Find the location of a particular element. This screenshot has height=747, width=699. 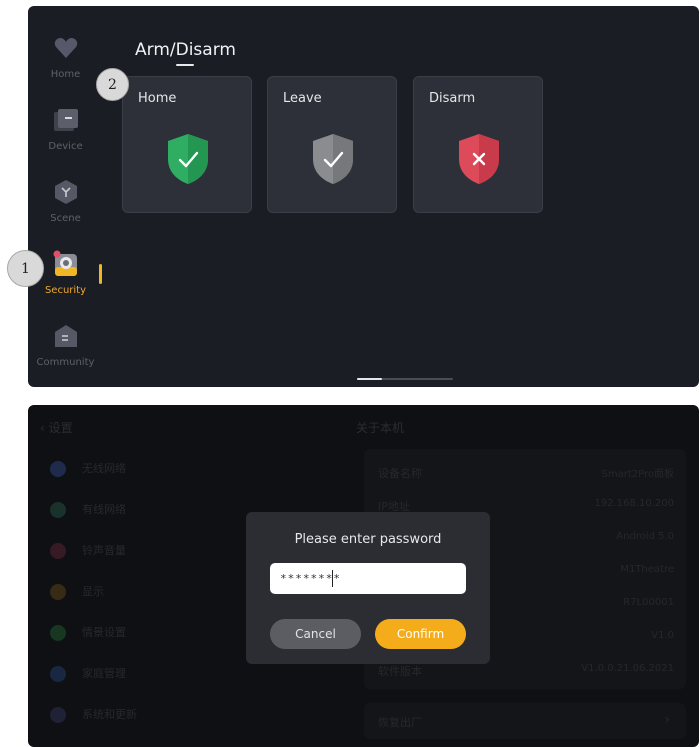

mode-card-leave: Leave is located at coordinates (332, 144).